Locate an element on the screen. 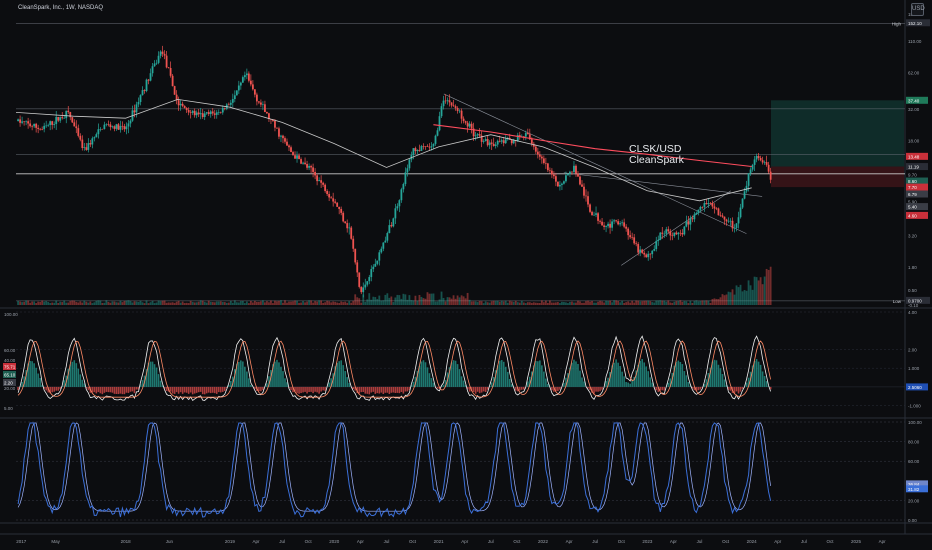 The height and width of the screenshot is (550, 932). macd-left-tick: 60.00 is located at coordinates (10, 350).